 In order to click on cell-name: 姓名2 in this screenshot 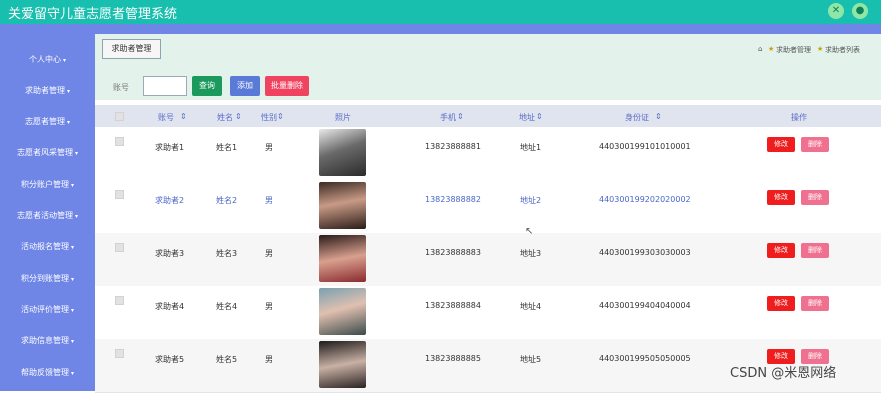, I will do `click(227, 200)`.